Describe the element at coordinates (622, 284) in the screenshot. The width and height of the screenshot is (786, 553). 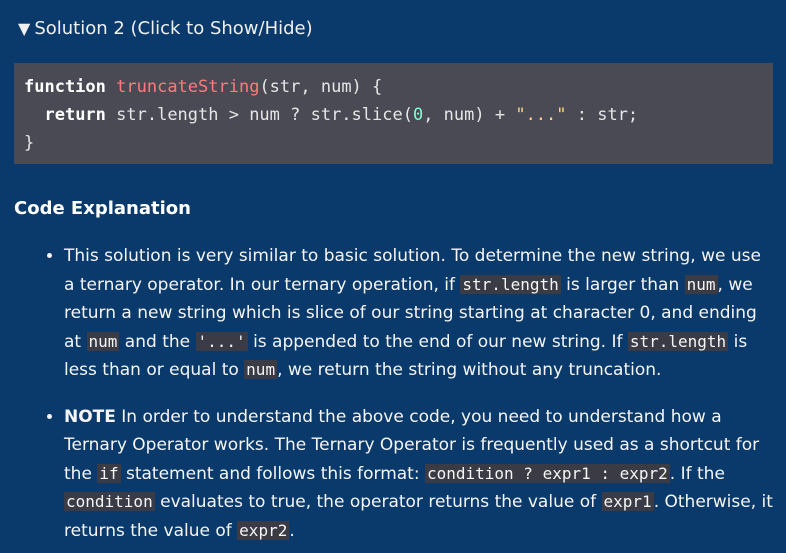
I see `text: is larger than` at that location.